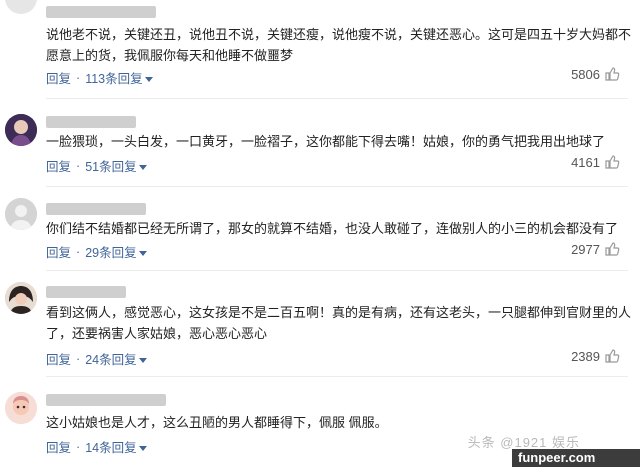 The width and height of the screenshot is (640, 467). I want to click on view-replies-link: 51条回复, so click(116, 165).